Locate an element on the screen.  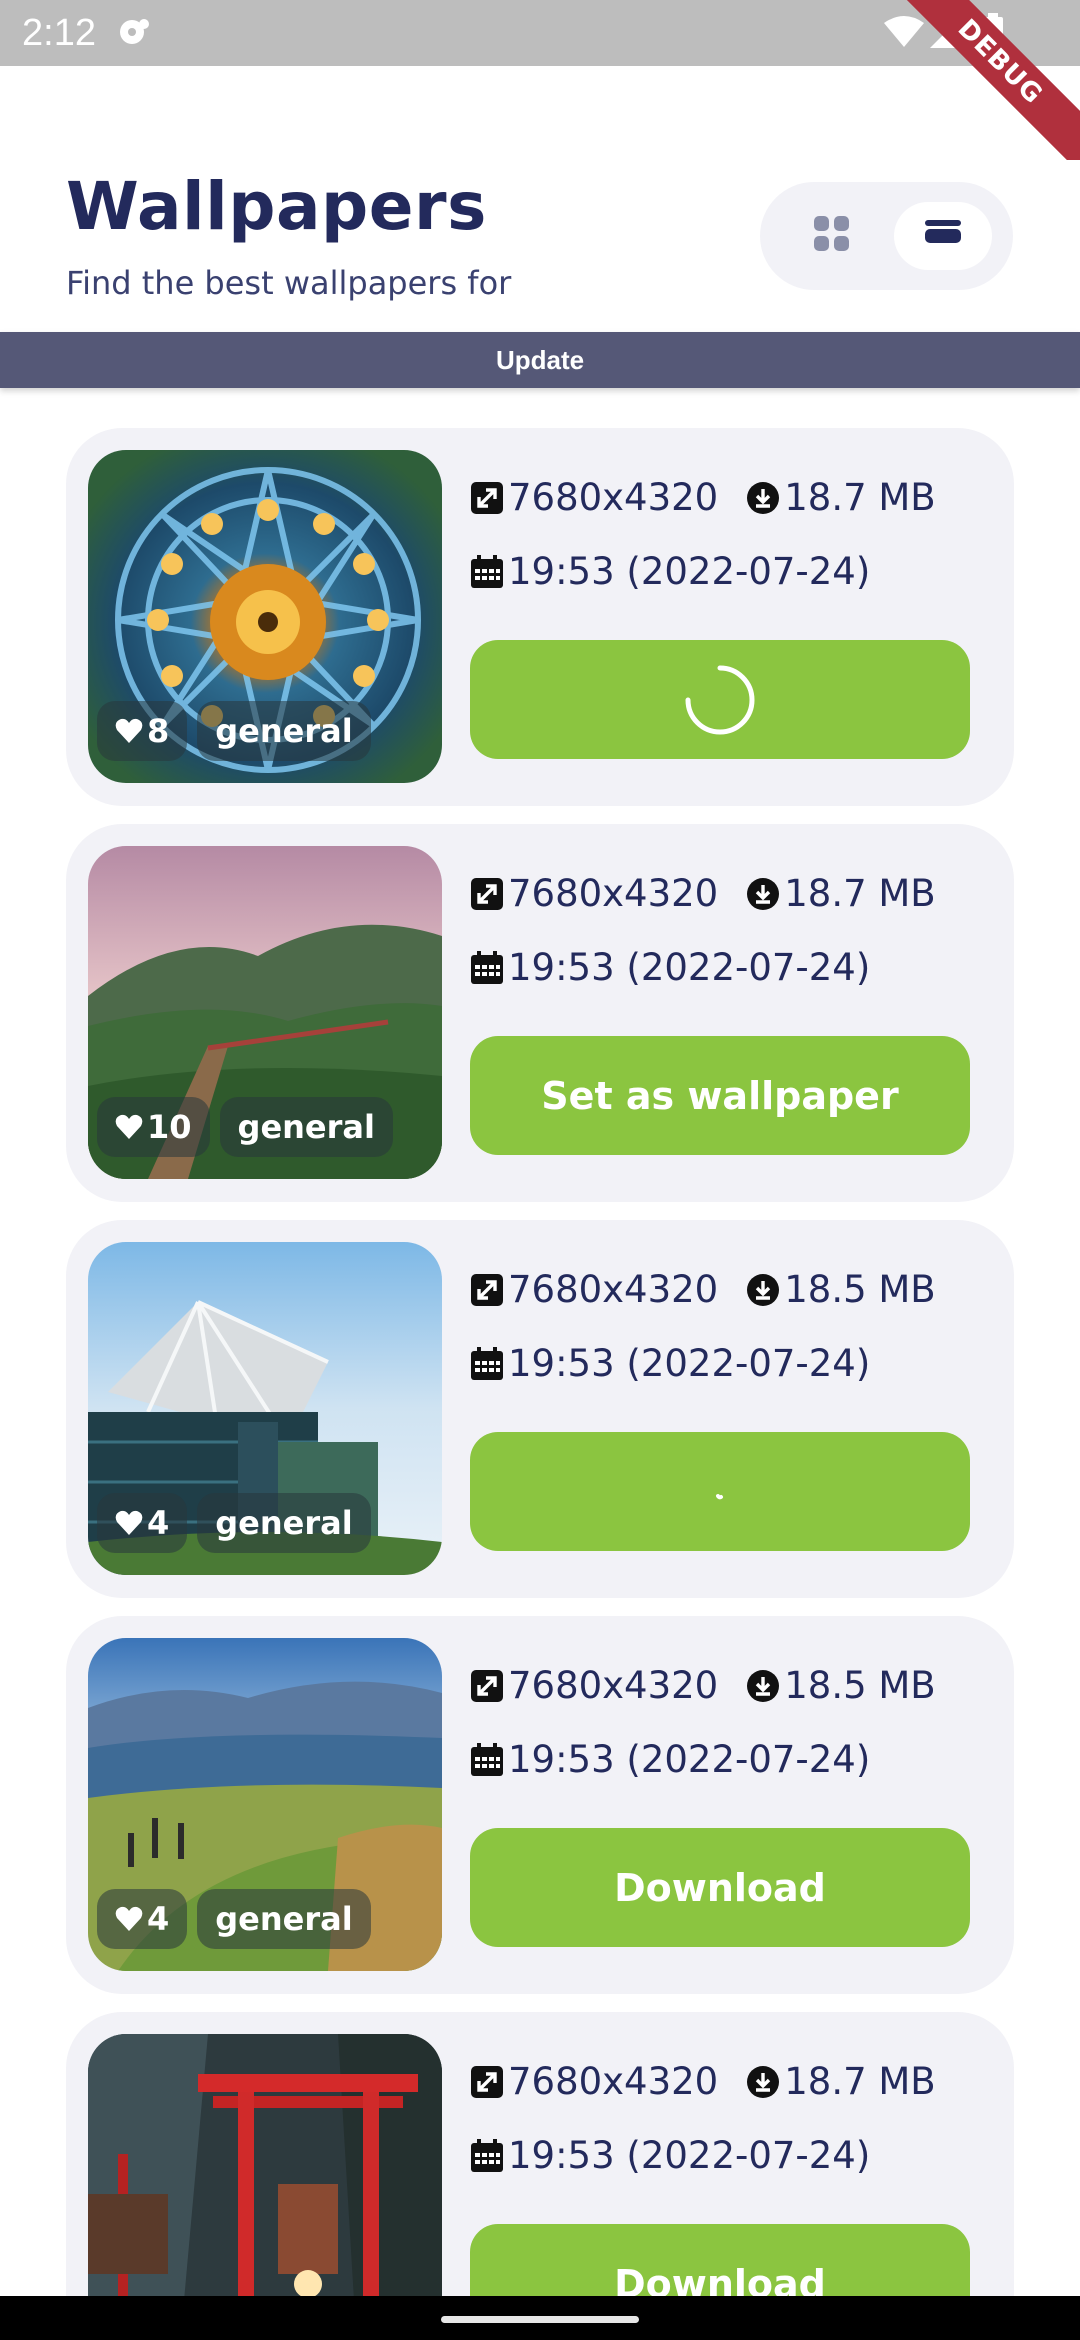
list-view-button is located at coordinates (943, 236).